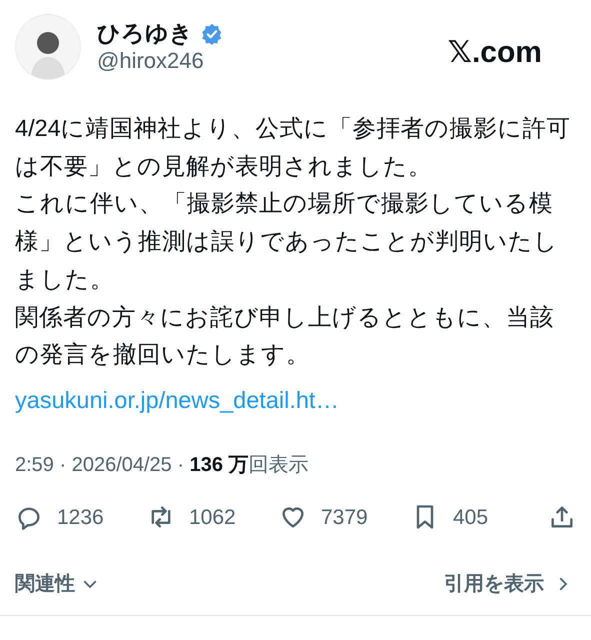 This screenshot has width=591, height=640. What do you see at coordinates (508, 584) in the screenshot?
I see `view-quotes-link: 引用を表示` at bounding box center [508, 584].